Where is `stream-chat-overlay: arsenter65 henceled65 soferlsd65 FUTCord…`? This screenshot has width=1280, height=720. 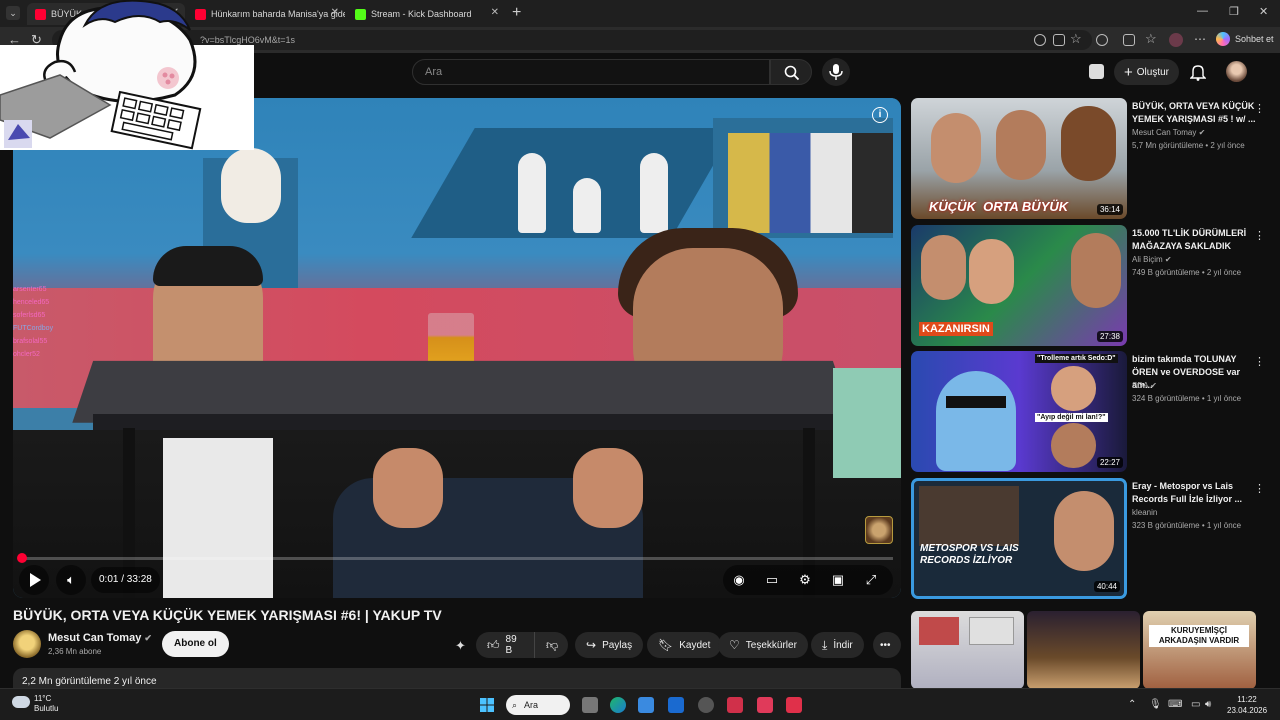 stream-chat-overlay: arsenter65 henceled65 soferlsd65 FUTCord… is located at coordinates (50, 328).